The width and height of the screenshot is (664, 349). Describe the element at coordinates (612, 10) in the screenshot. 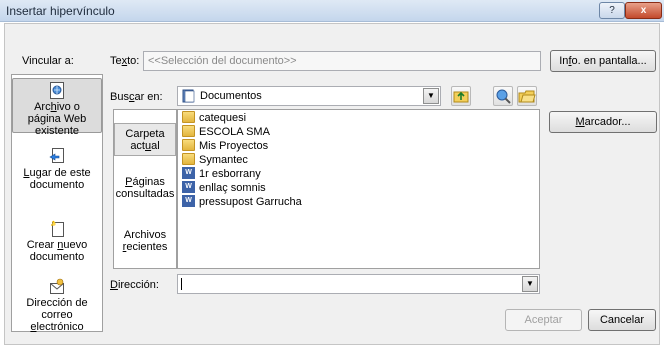

I see `help-button: ?` at that location.